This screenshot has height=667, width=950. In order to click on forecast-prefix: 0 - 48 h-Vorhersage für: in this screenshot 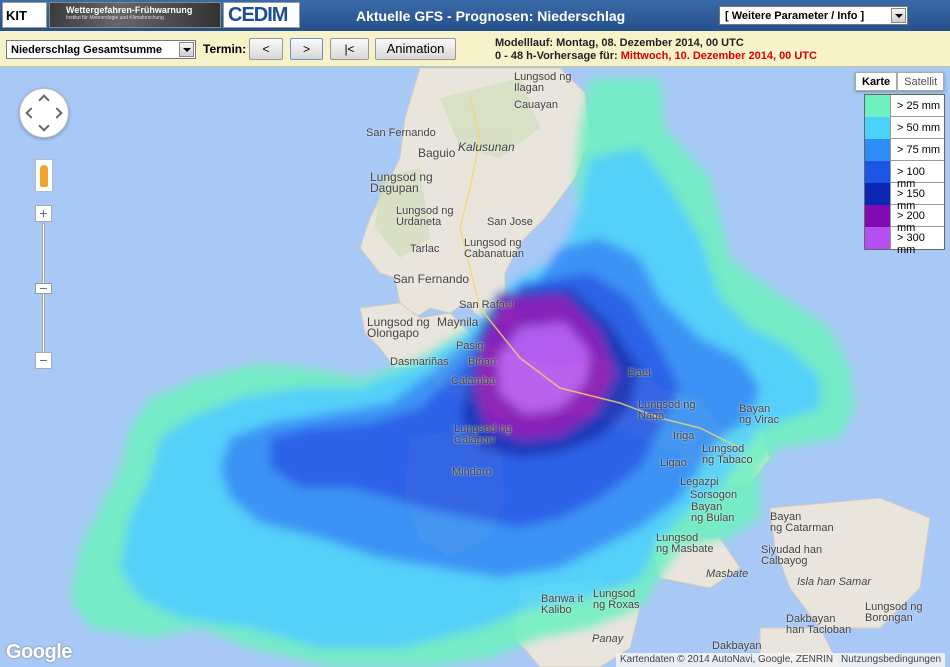, I will do `click(556, 56)`.